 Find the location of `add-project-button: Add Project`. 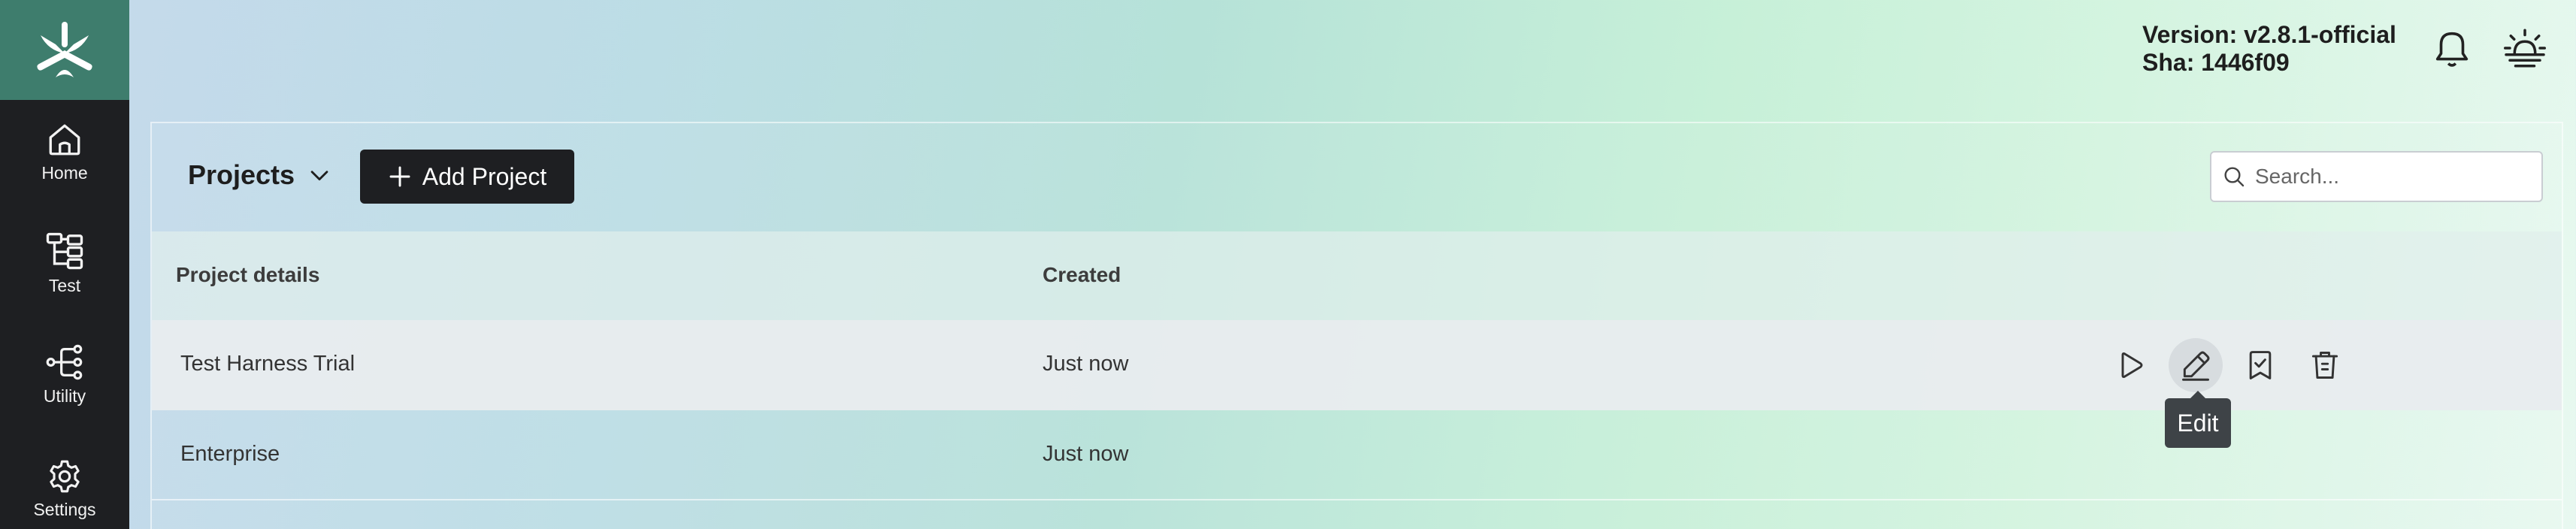

add-project-button: Add Project is located at coordinates (467, 177).